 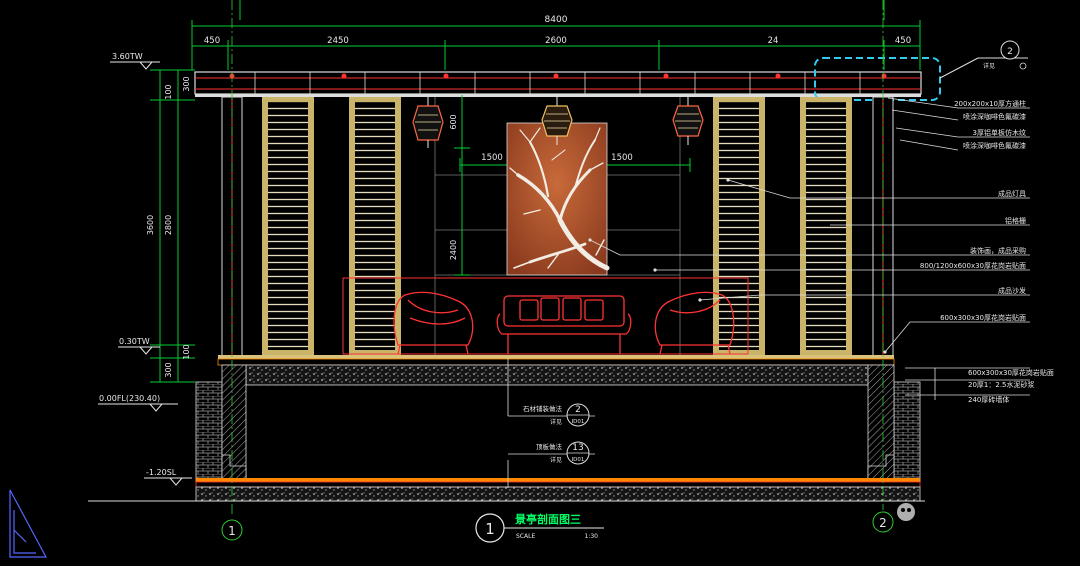 What do you see at coordinates (622, 158) in the screenshot?
I see `dim-center-right: 1500` at bounding box center [622, 158].